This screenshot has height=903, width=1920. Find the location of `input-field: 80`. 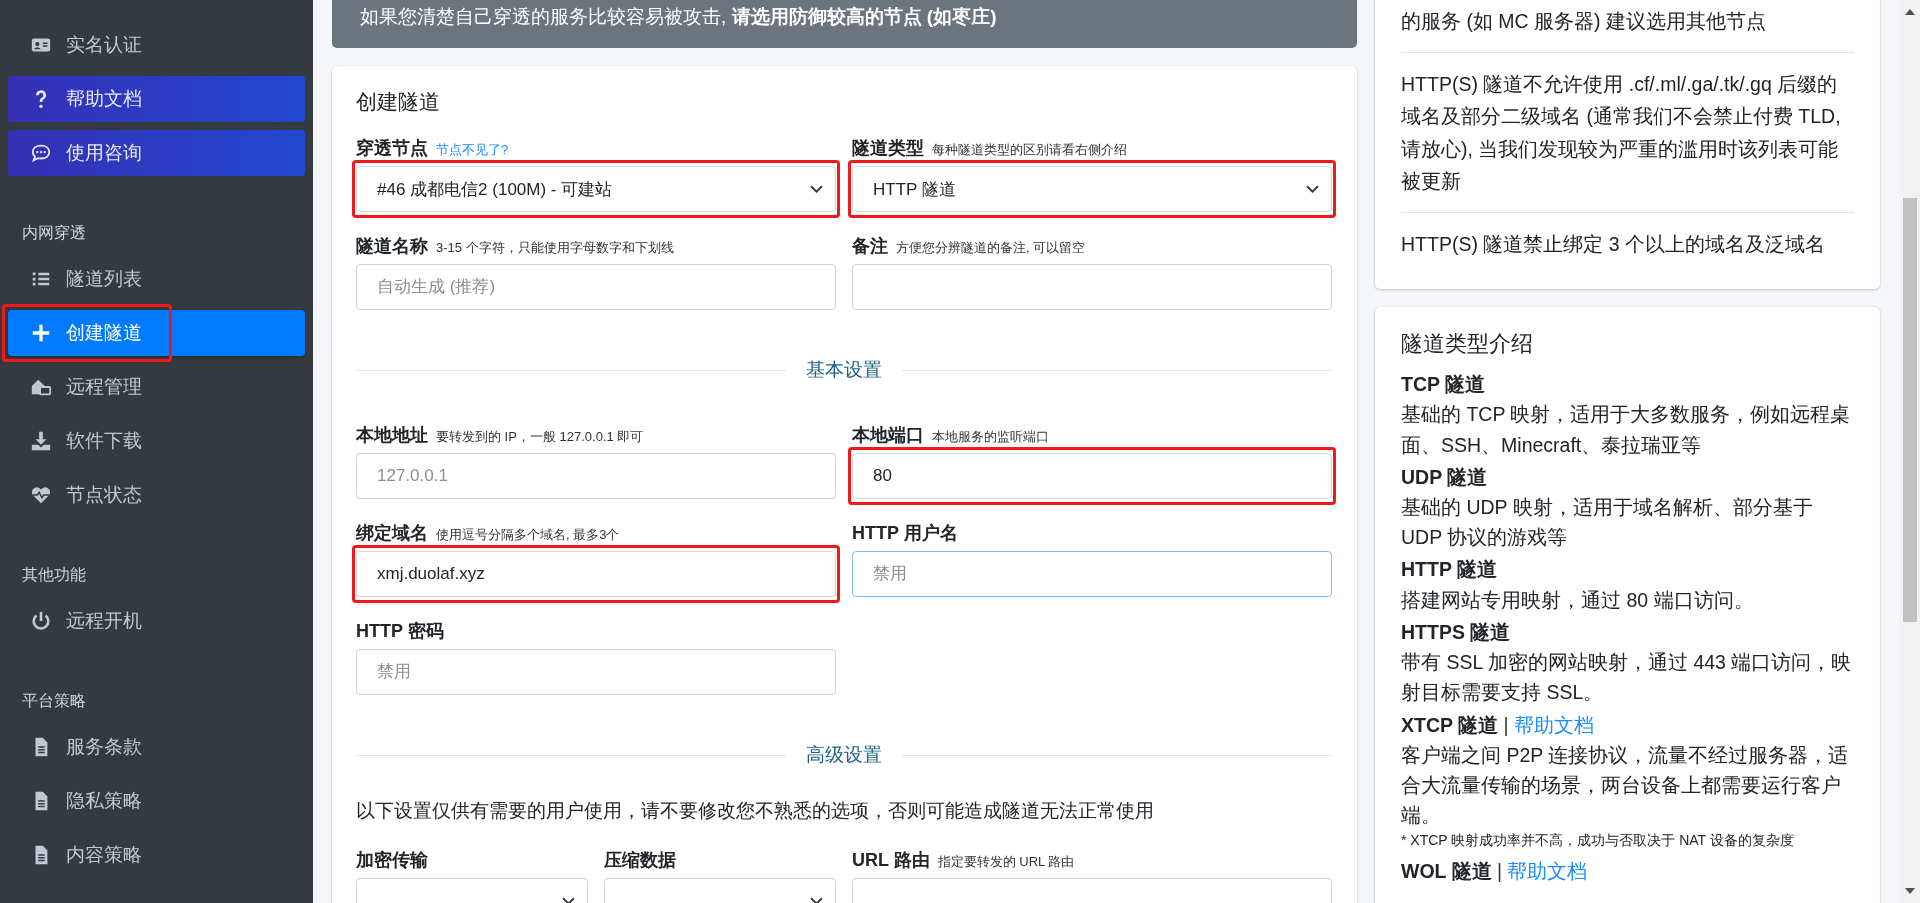

input-field: 80 is located at coordinates (1092, 476).